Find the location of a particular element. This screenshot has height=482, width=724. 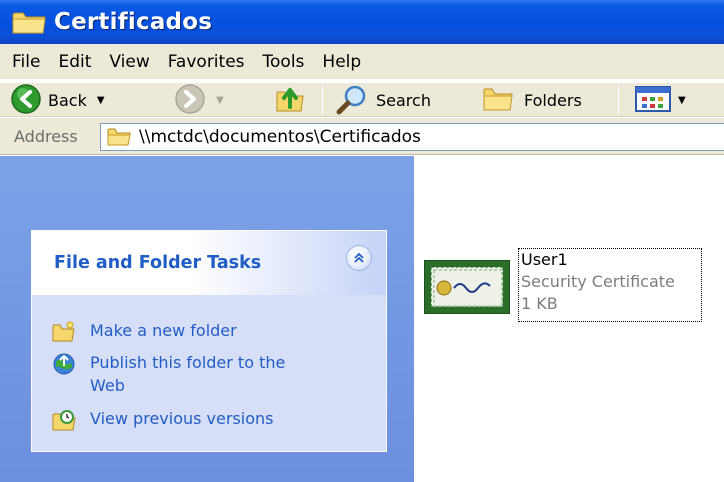

file-item-user1: User1 Security Certificate 1 KB is located at coordinates (563, 285).